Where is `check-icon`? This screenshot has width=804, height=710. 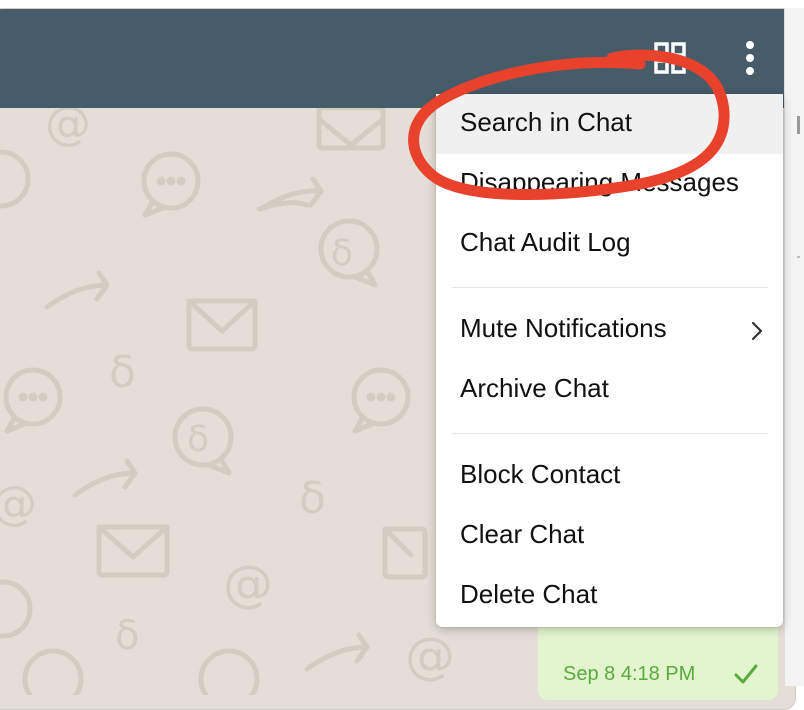 check-icon is located at coordinates (746, 674).